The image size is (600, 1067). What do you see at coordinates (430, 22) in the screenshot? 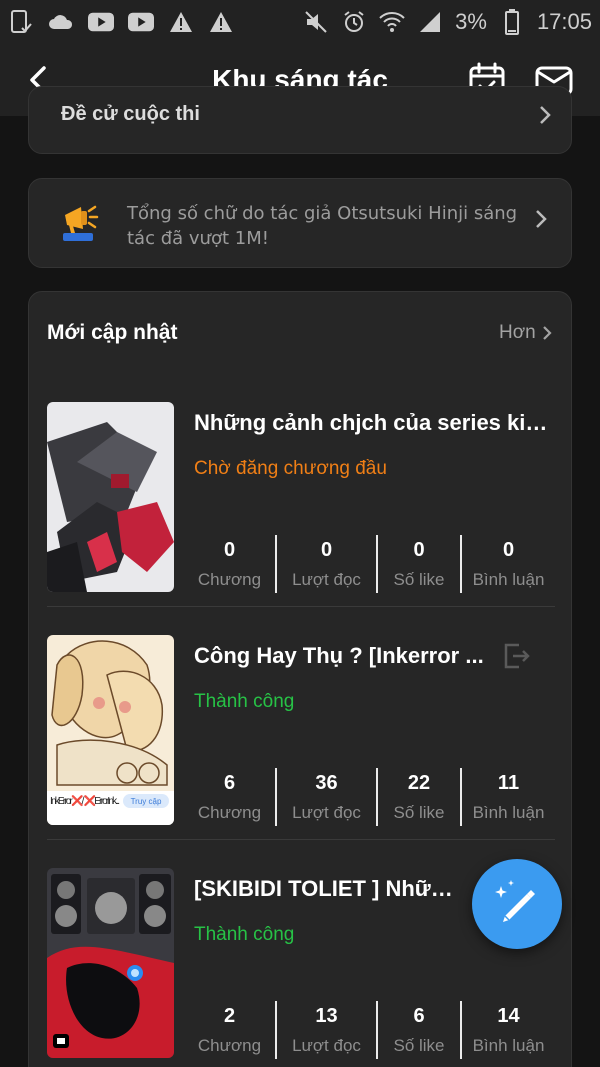
I see `signal-icon` at bounding box center [430, 22].